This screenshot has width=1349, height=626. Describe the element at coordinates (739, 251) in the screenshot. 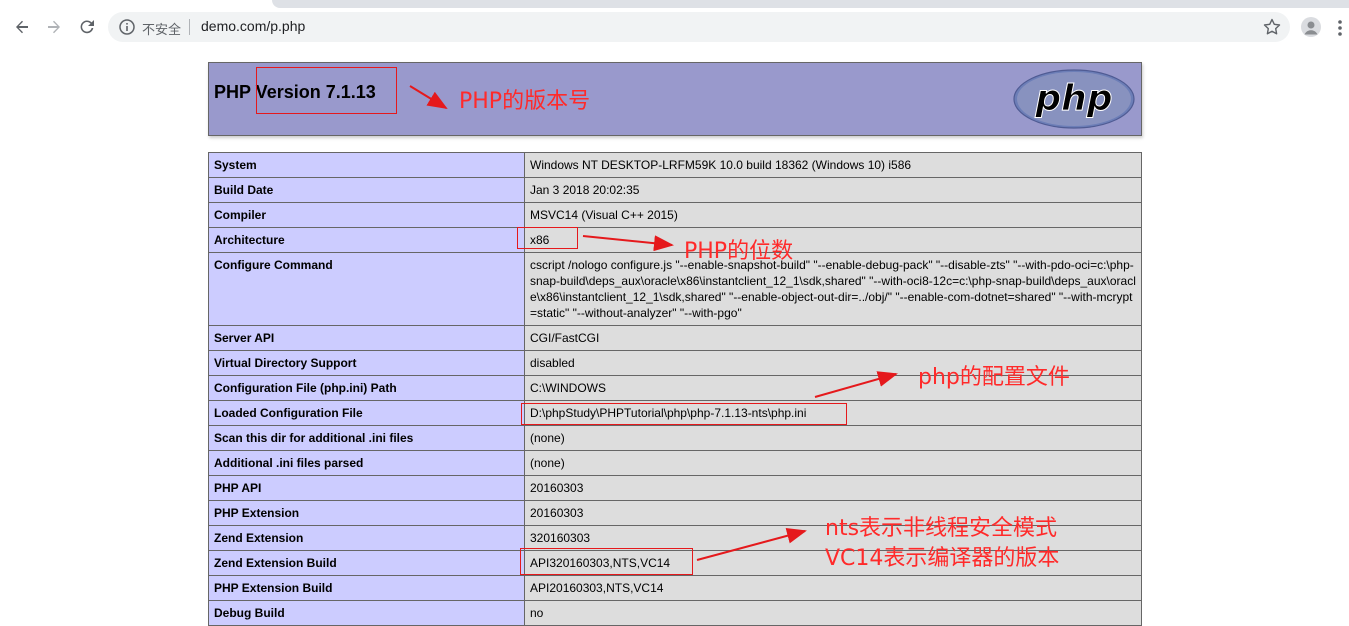

I see `annotation-bits: PHP的位数` at that location.